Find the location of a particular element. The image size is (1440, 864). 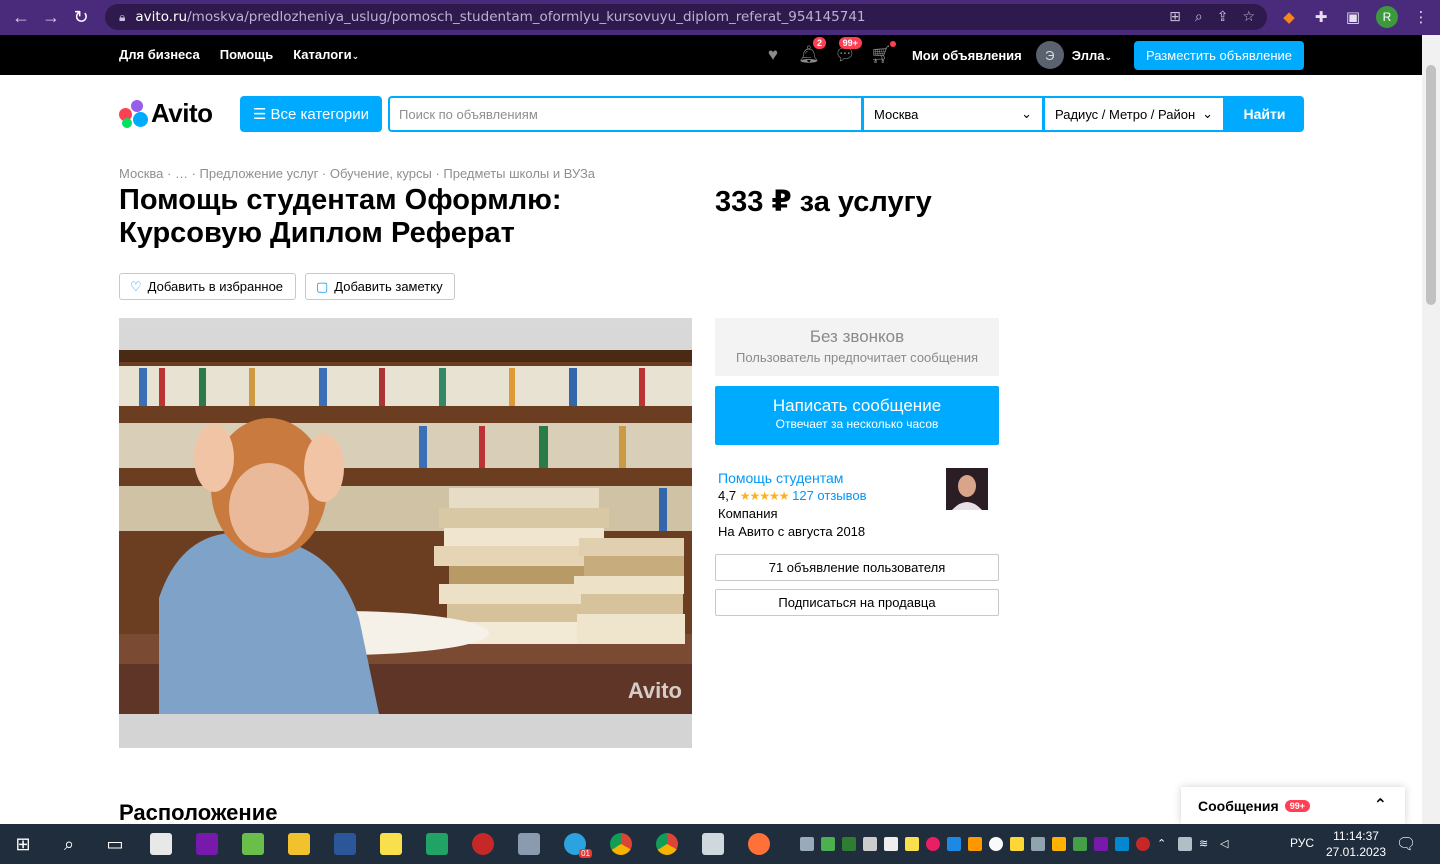

tray-red-icon is located at coordinates (1143, 844).